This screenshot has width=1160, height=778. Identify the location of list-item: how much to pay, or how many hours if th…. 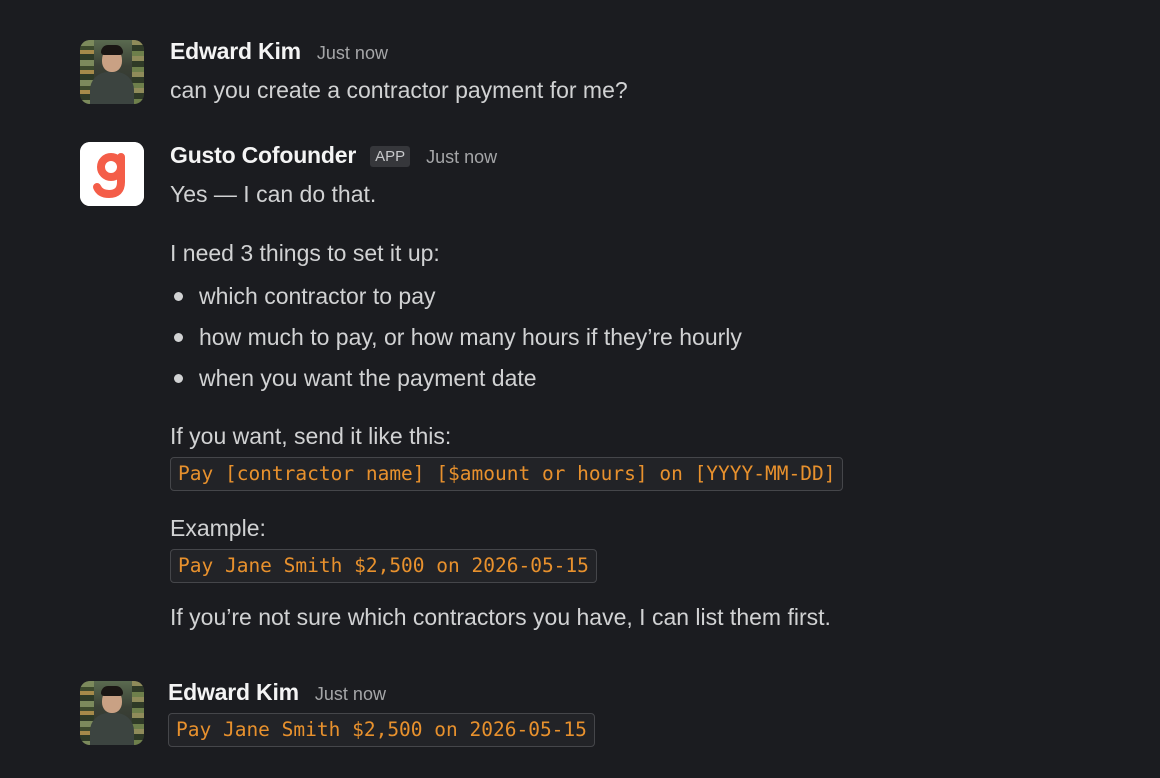
(620, 341).